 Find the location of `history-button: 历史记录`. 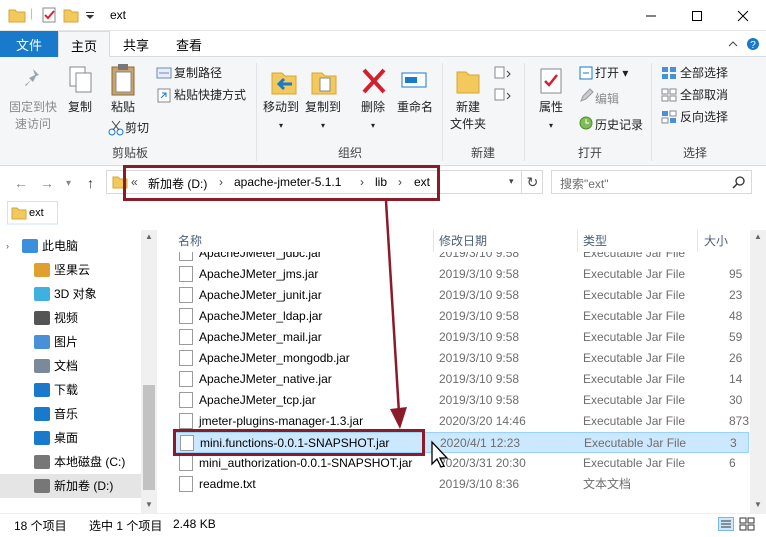

history-button: 历史记录 is located at coordinates (619, 125).